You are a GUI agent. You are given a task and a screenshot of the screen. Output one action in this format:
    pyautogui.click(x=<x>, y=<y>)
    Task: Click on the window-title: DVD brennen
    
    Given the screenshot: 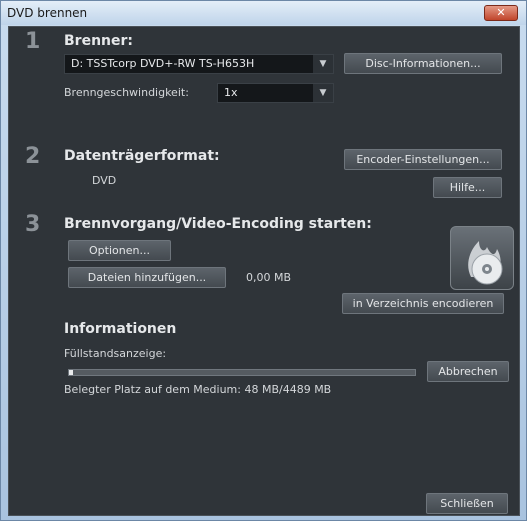 What is the action you would take?
    pyautogui.click(x=47, y=13)
    